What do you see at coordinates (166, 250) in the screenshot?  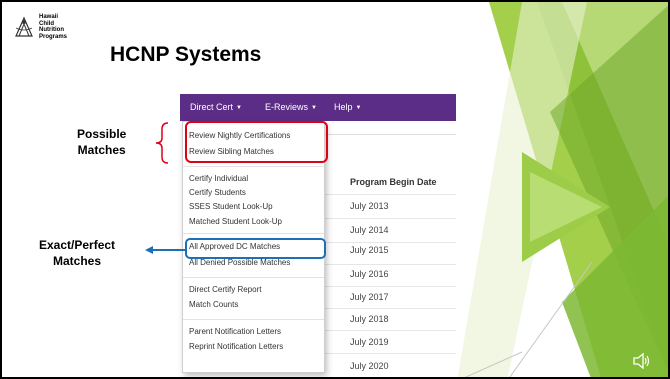 I see `arrow-left-icon` at bounding box center [166, 250].